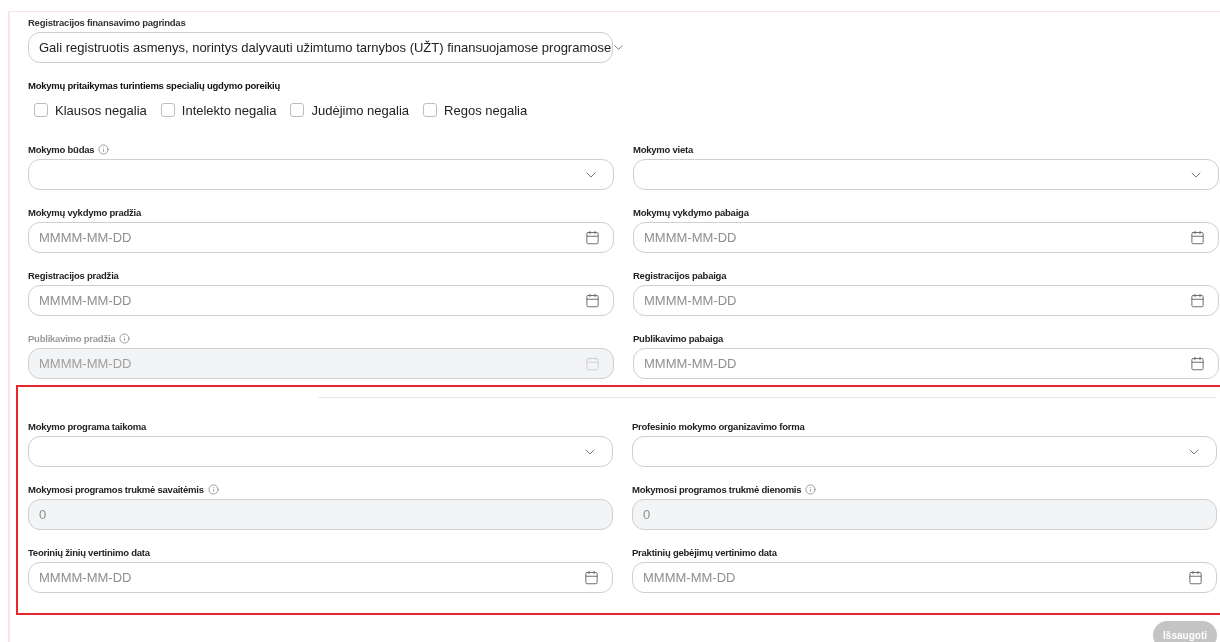 Image resolution: width=1220 pixels, height=642 pixels. What do you see at coordinates (107, 22) in the screenshot?
I see `field-label: Registracijos finansavimo pagrindas` at bounding box center [107, 22].